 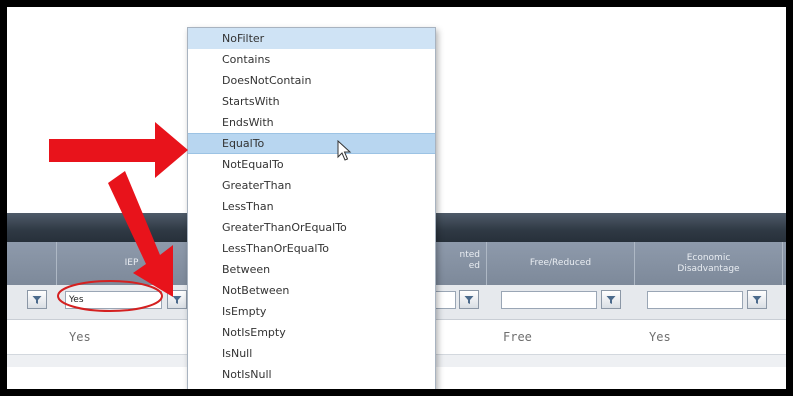 I want to click on menu-item-not-is-null: NotIsNull, so click(x=311, y=374).